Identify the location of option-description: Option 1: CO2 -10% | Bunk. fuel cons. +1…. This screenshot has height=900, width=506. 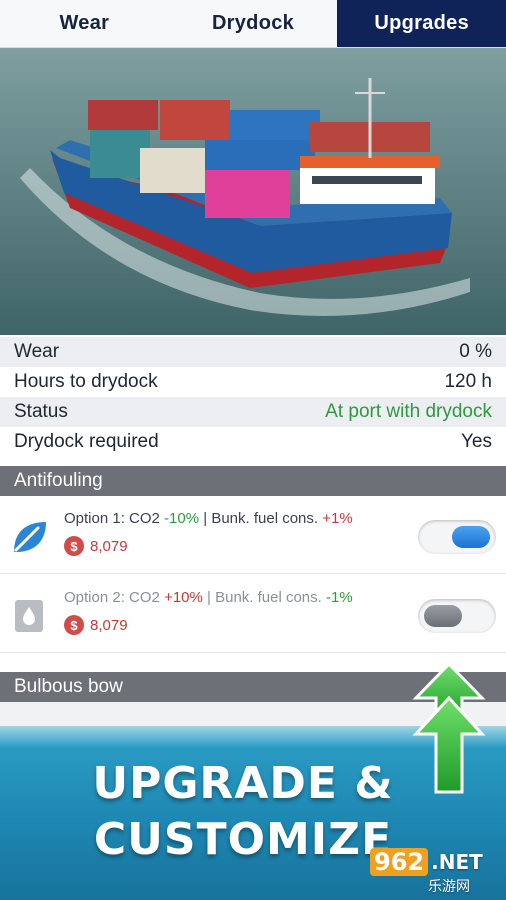
(208, 518).